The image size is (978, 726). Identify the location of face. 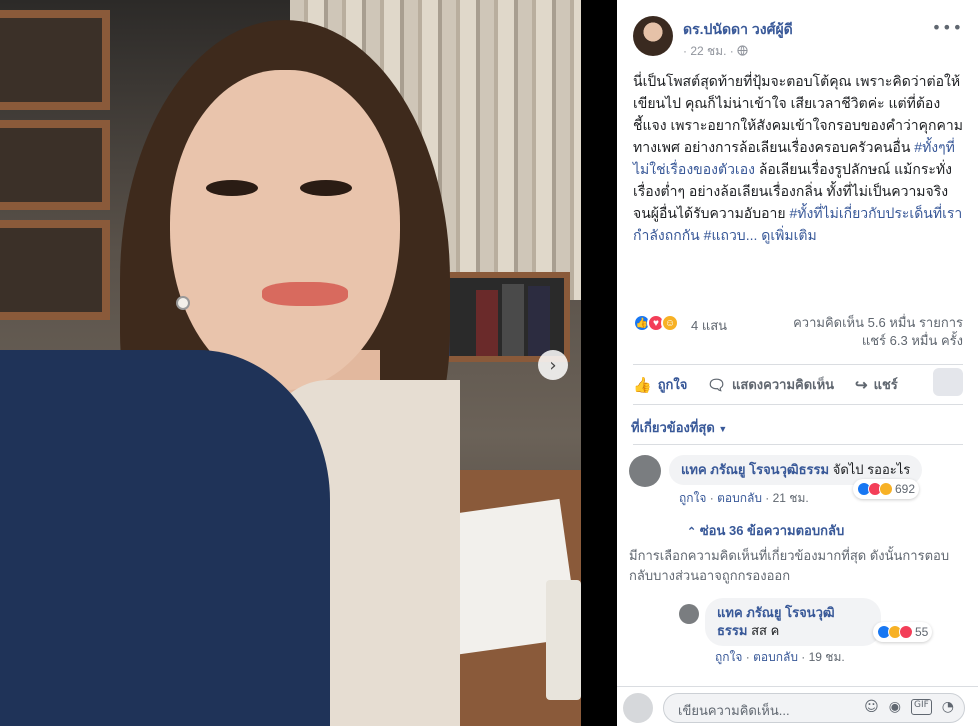
(285, 230).